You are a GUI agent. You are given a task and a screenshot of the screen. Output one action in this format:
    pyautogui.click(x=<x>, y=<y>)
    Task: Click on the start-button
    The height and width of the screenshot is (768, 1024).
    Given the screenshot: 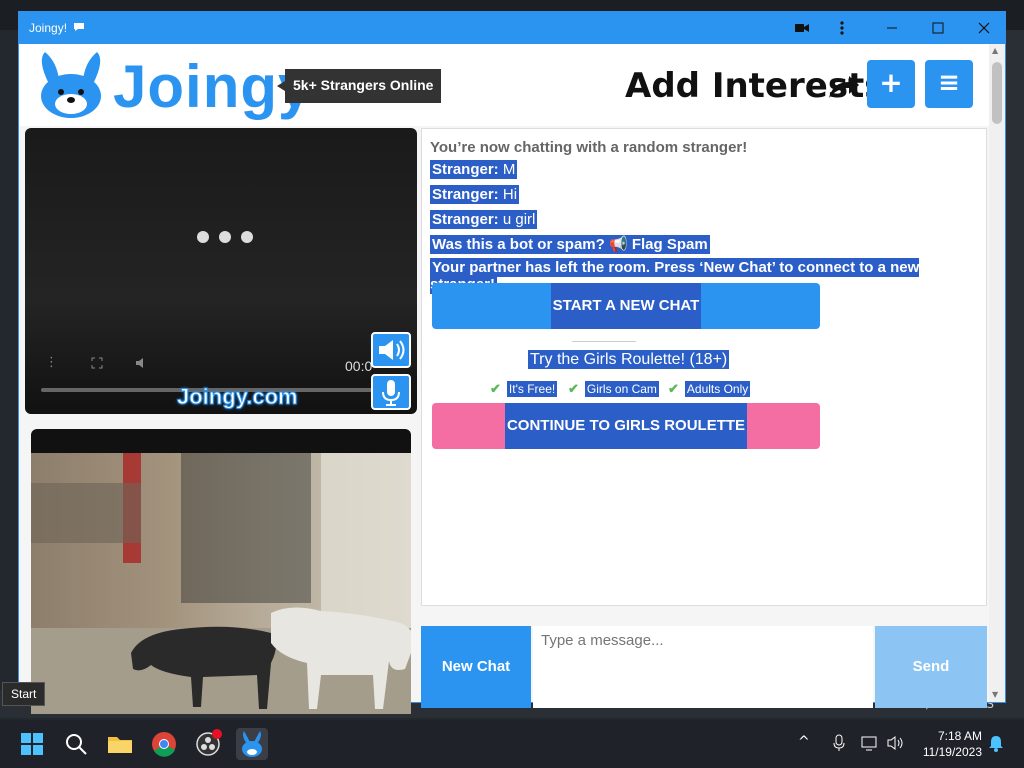 What is the action you would take?
    pyautogui.click(x=32, y=744)
    